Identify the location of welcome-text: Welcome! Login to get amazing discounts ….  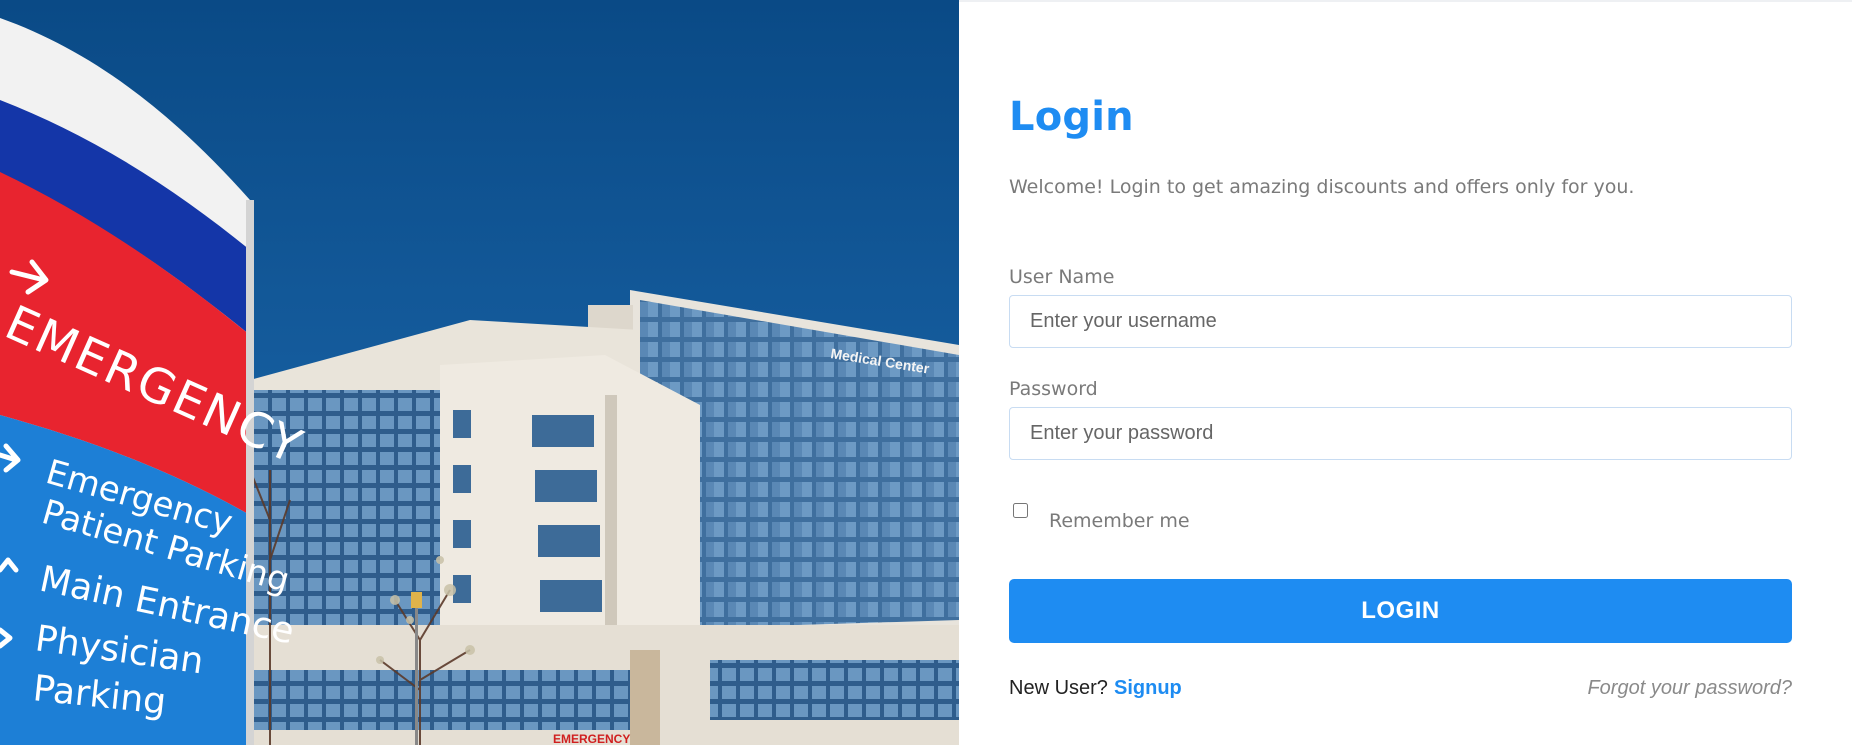
(1322, 187).